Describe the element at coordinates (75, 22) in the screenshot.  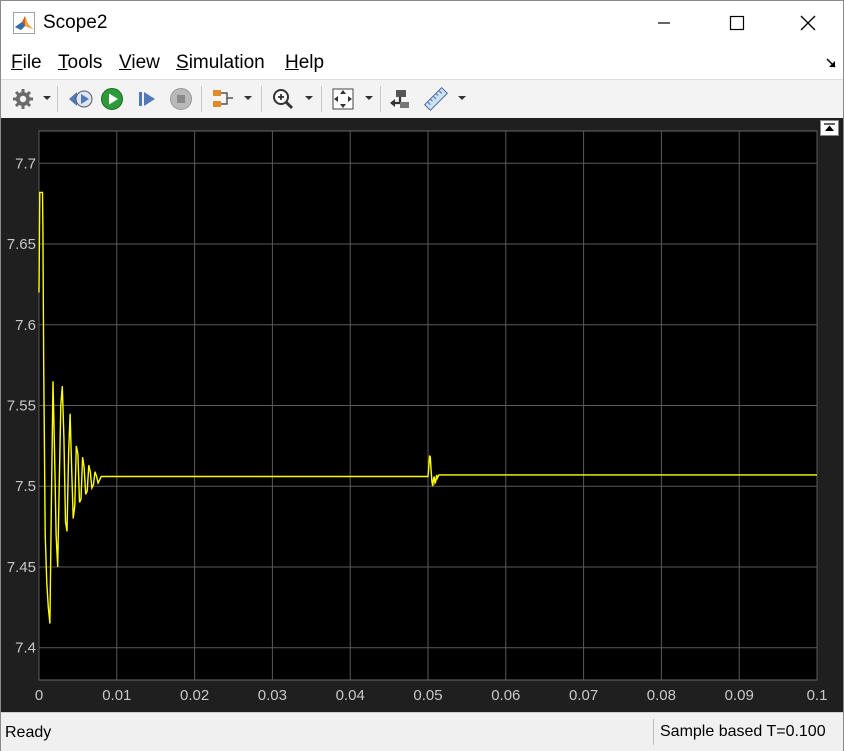
I see `window-title: Scope2` at that location.